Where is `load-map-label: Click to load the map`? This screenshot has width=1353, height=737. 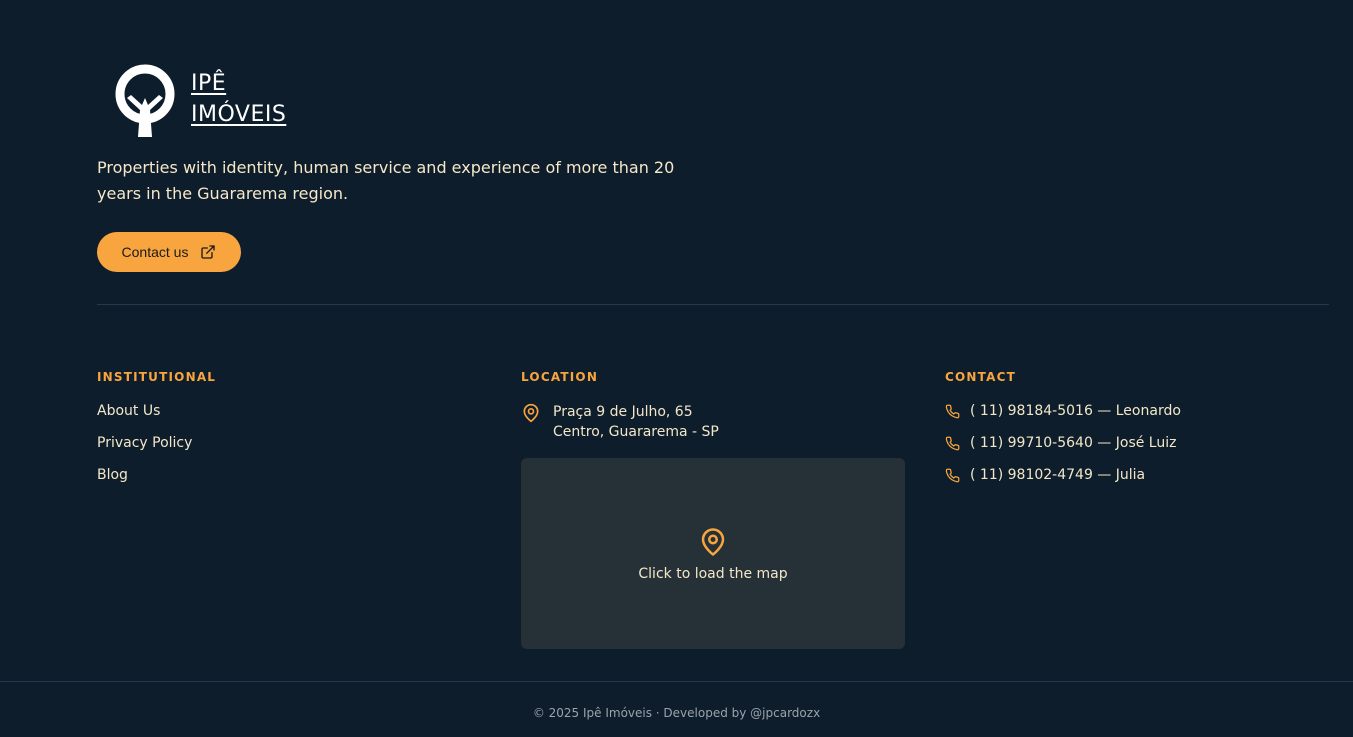 load-map-label: Click to load the map is located at coordinates (713, 573).